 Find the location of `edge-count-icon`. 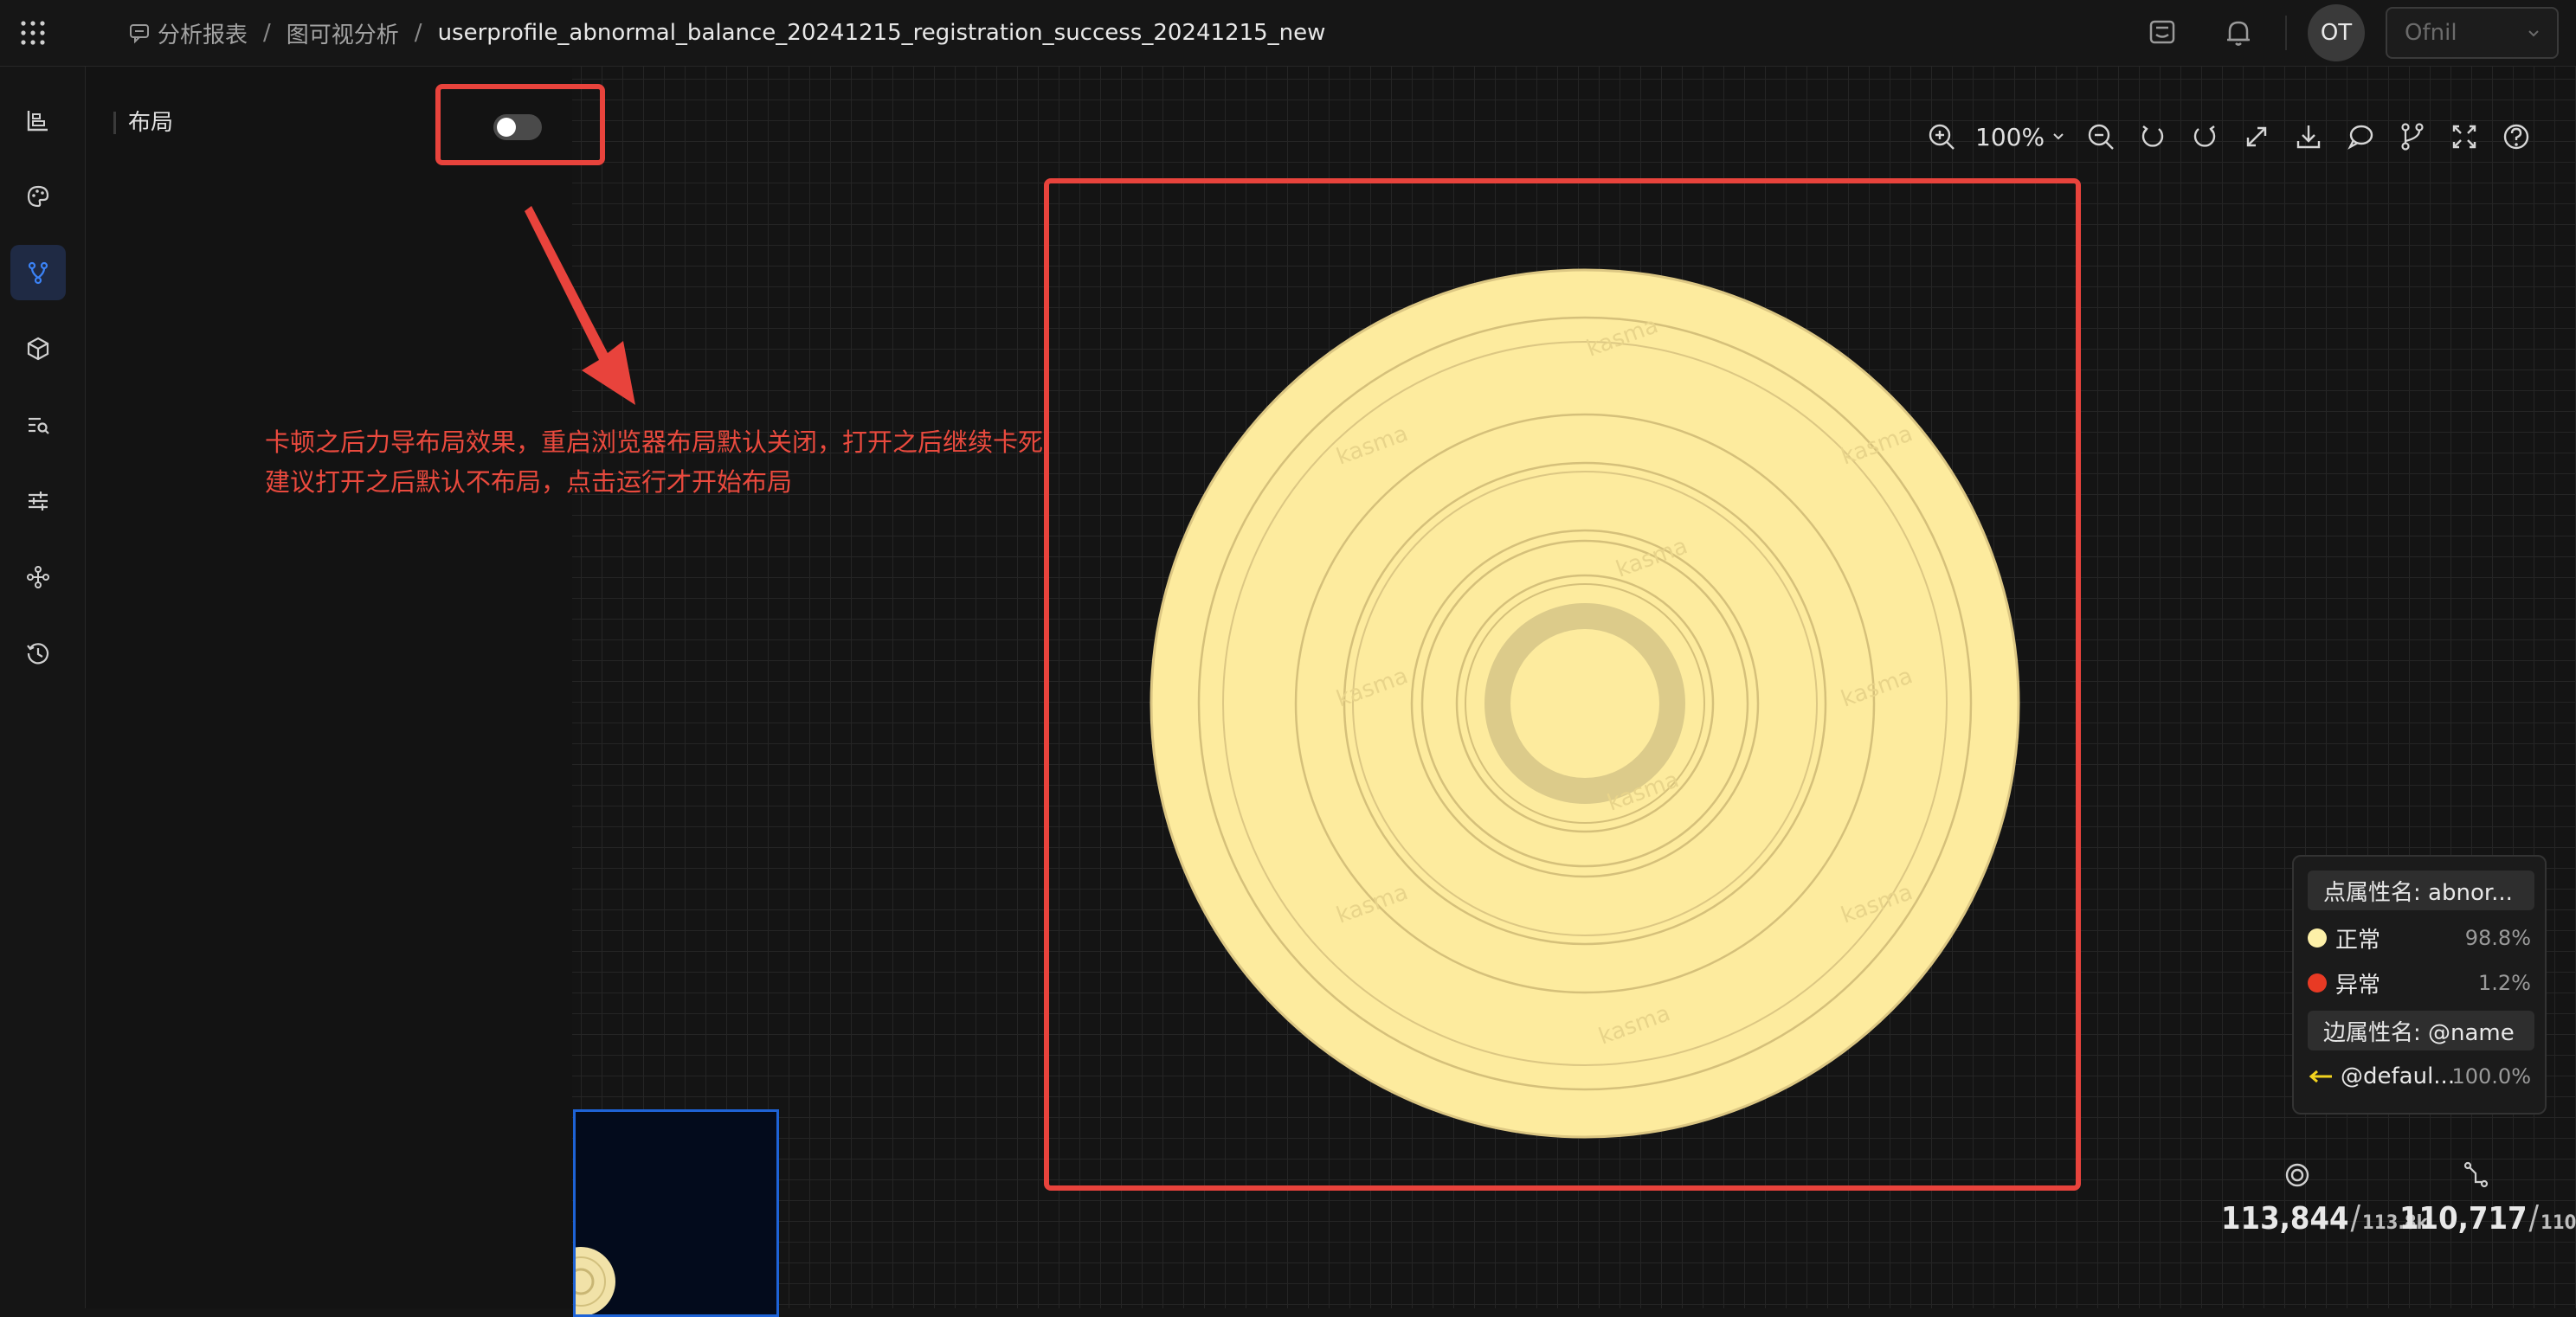

edge-count-icon is located at coordinates (2476, 1174).